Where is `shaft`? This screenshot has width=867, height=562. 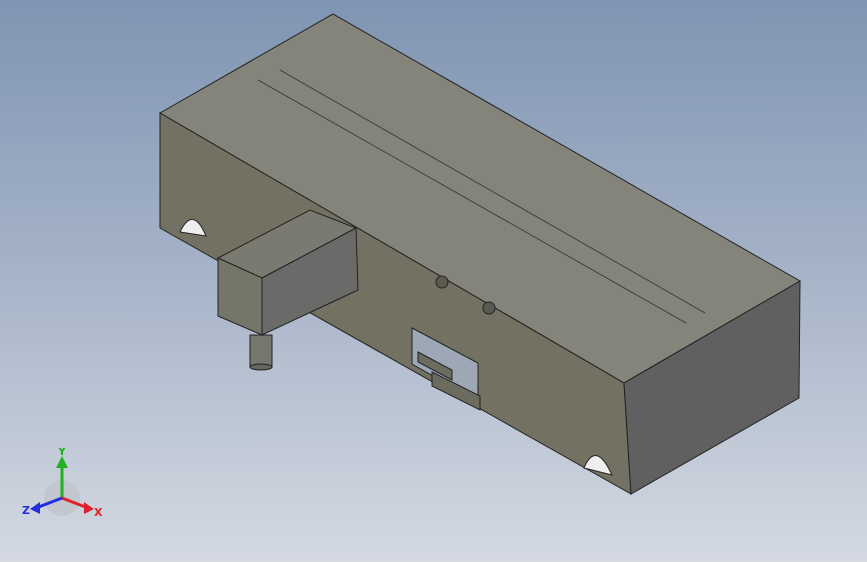
shaft is located at coordinates (261, 351).